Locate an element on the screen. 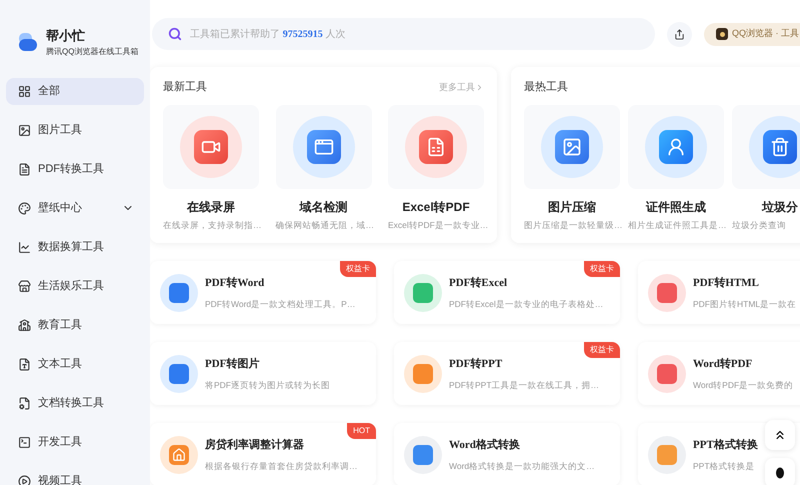 The image size is (800, 485). sidebar-item: 数据换算工具 is located at coordinates (75, 247).